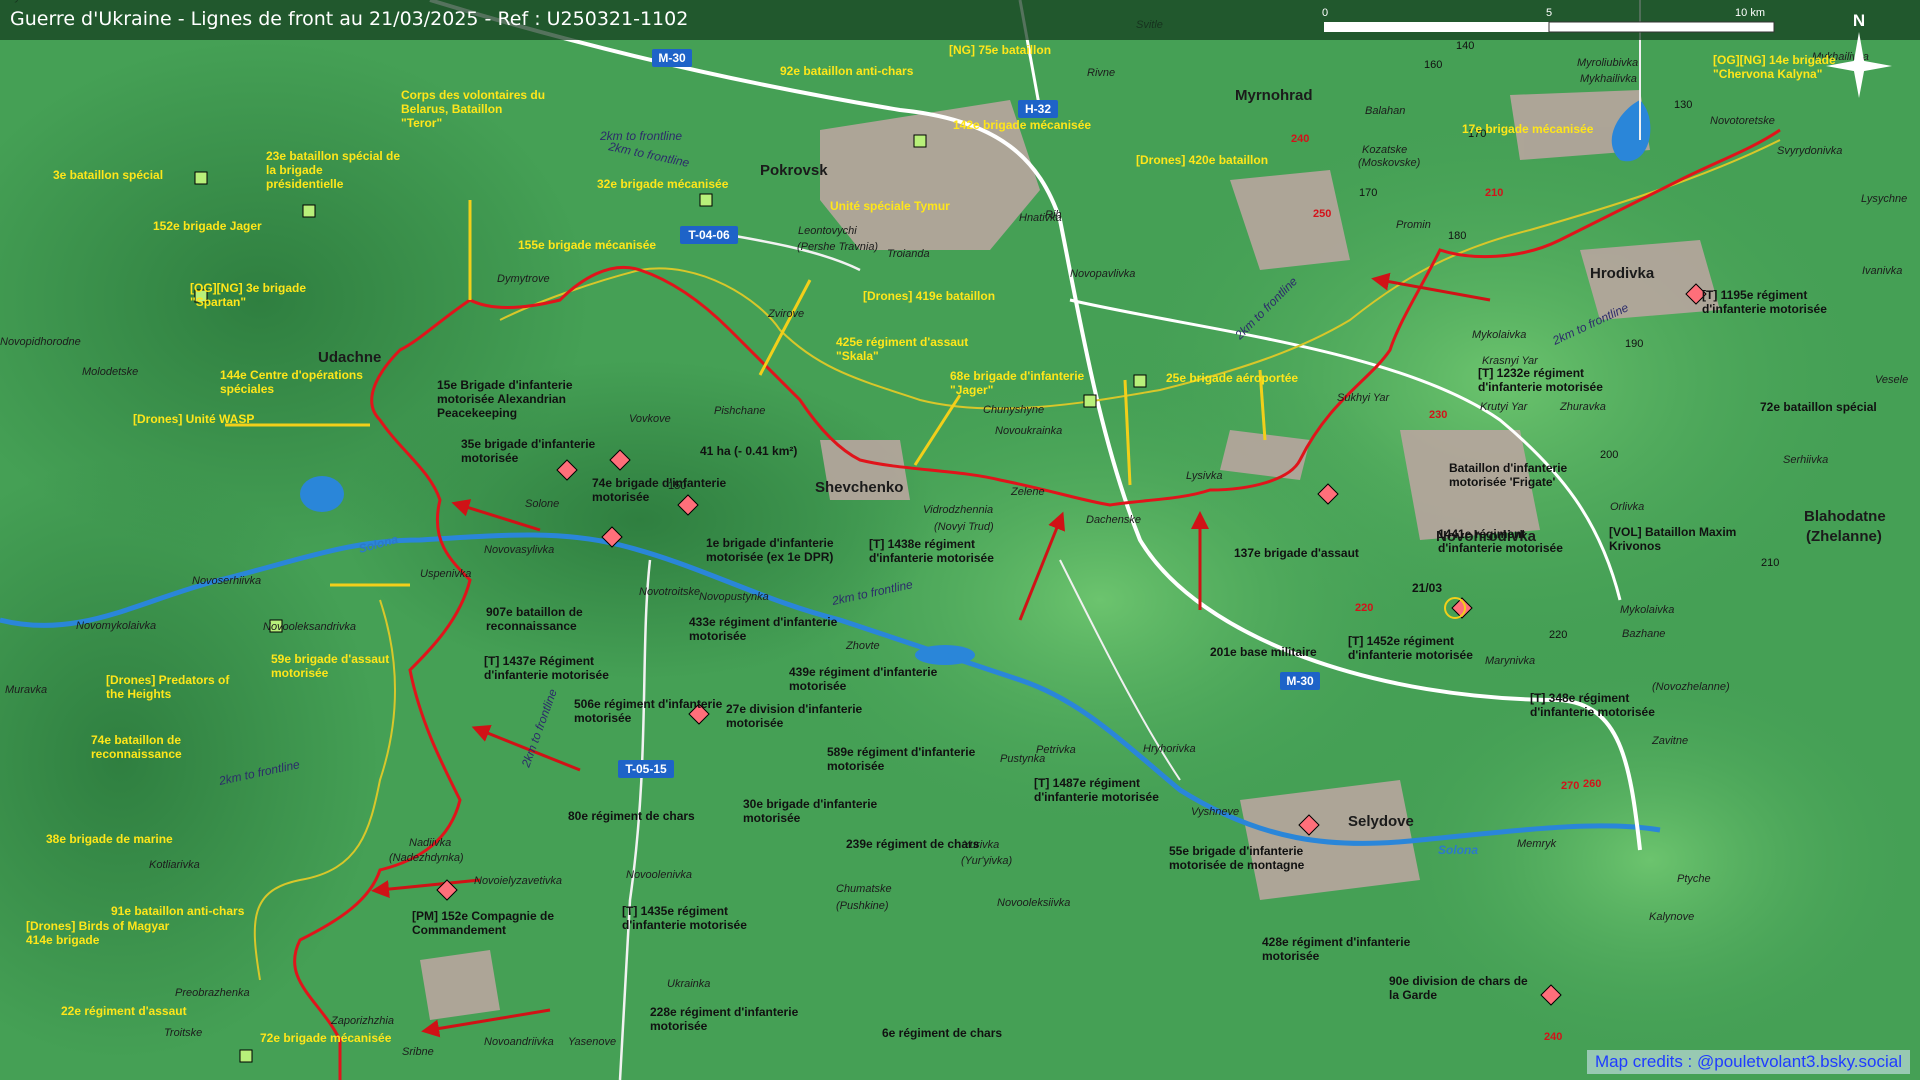 The height and width of the screenshot is (1080, 1920). What do you see at coordinates (913, 844) in the screenshot?
I see `ru-unit-label: 239e régiment de chars` at bounding box center [913, 844].